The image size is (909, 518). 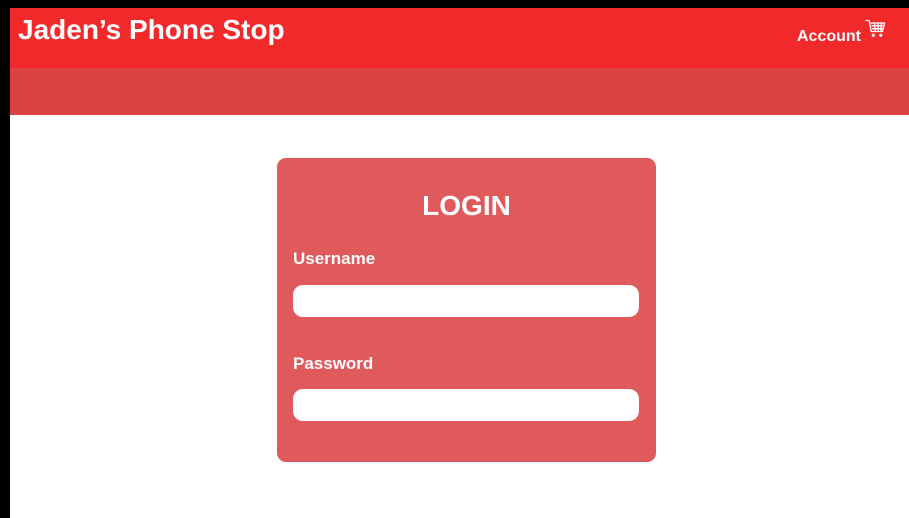 I want to click on site-header: Jaden’s Phone Stop Account, so click(x=459, y=38).